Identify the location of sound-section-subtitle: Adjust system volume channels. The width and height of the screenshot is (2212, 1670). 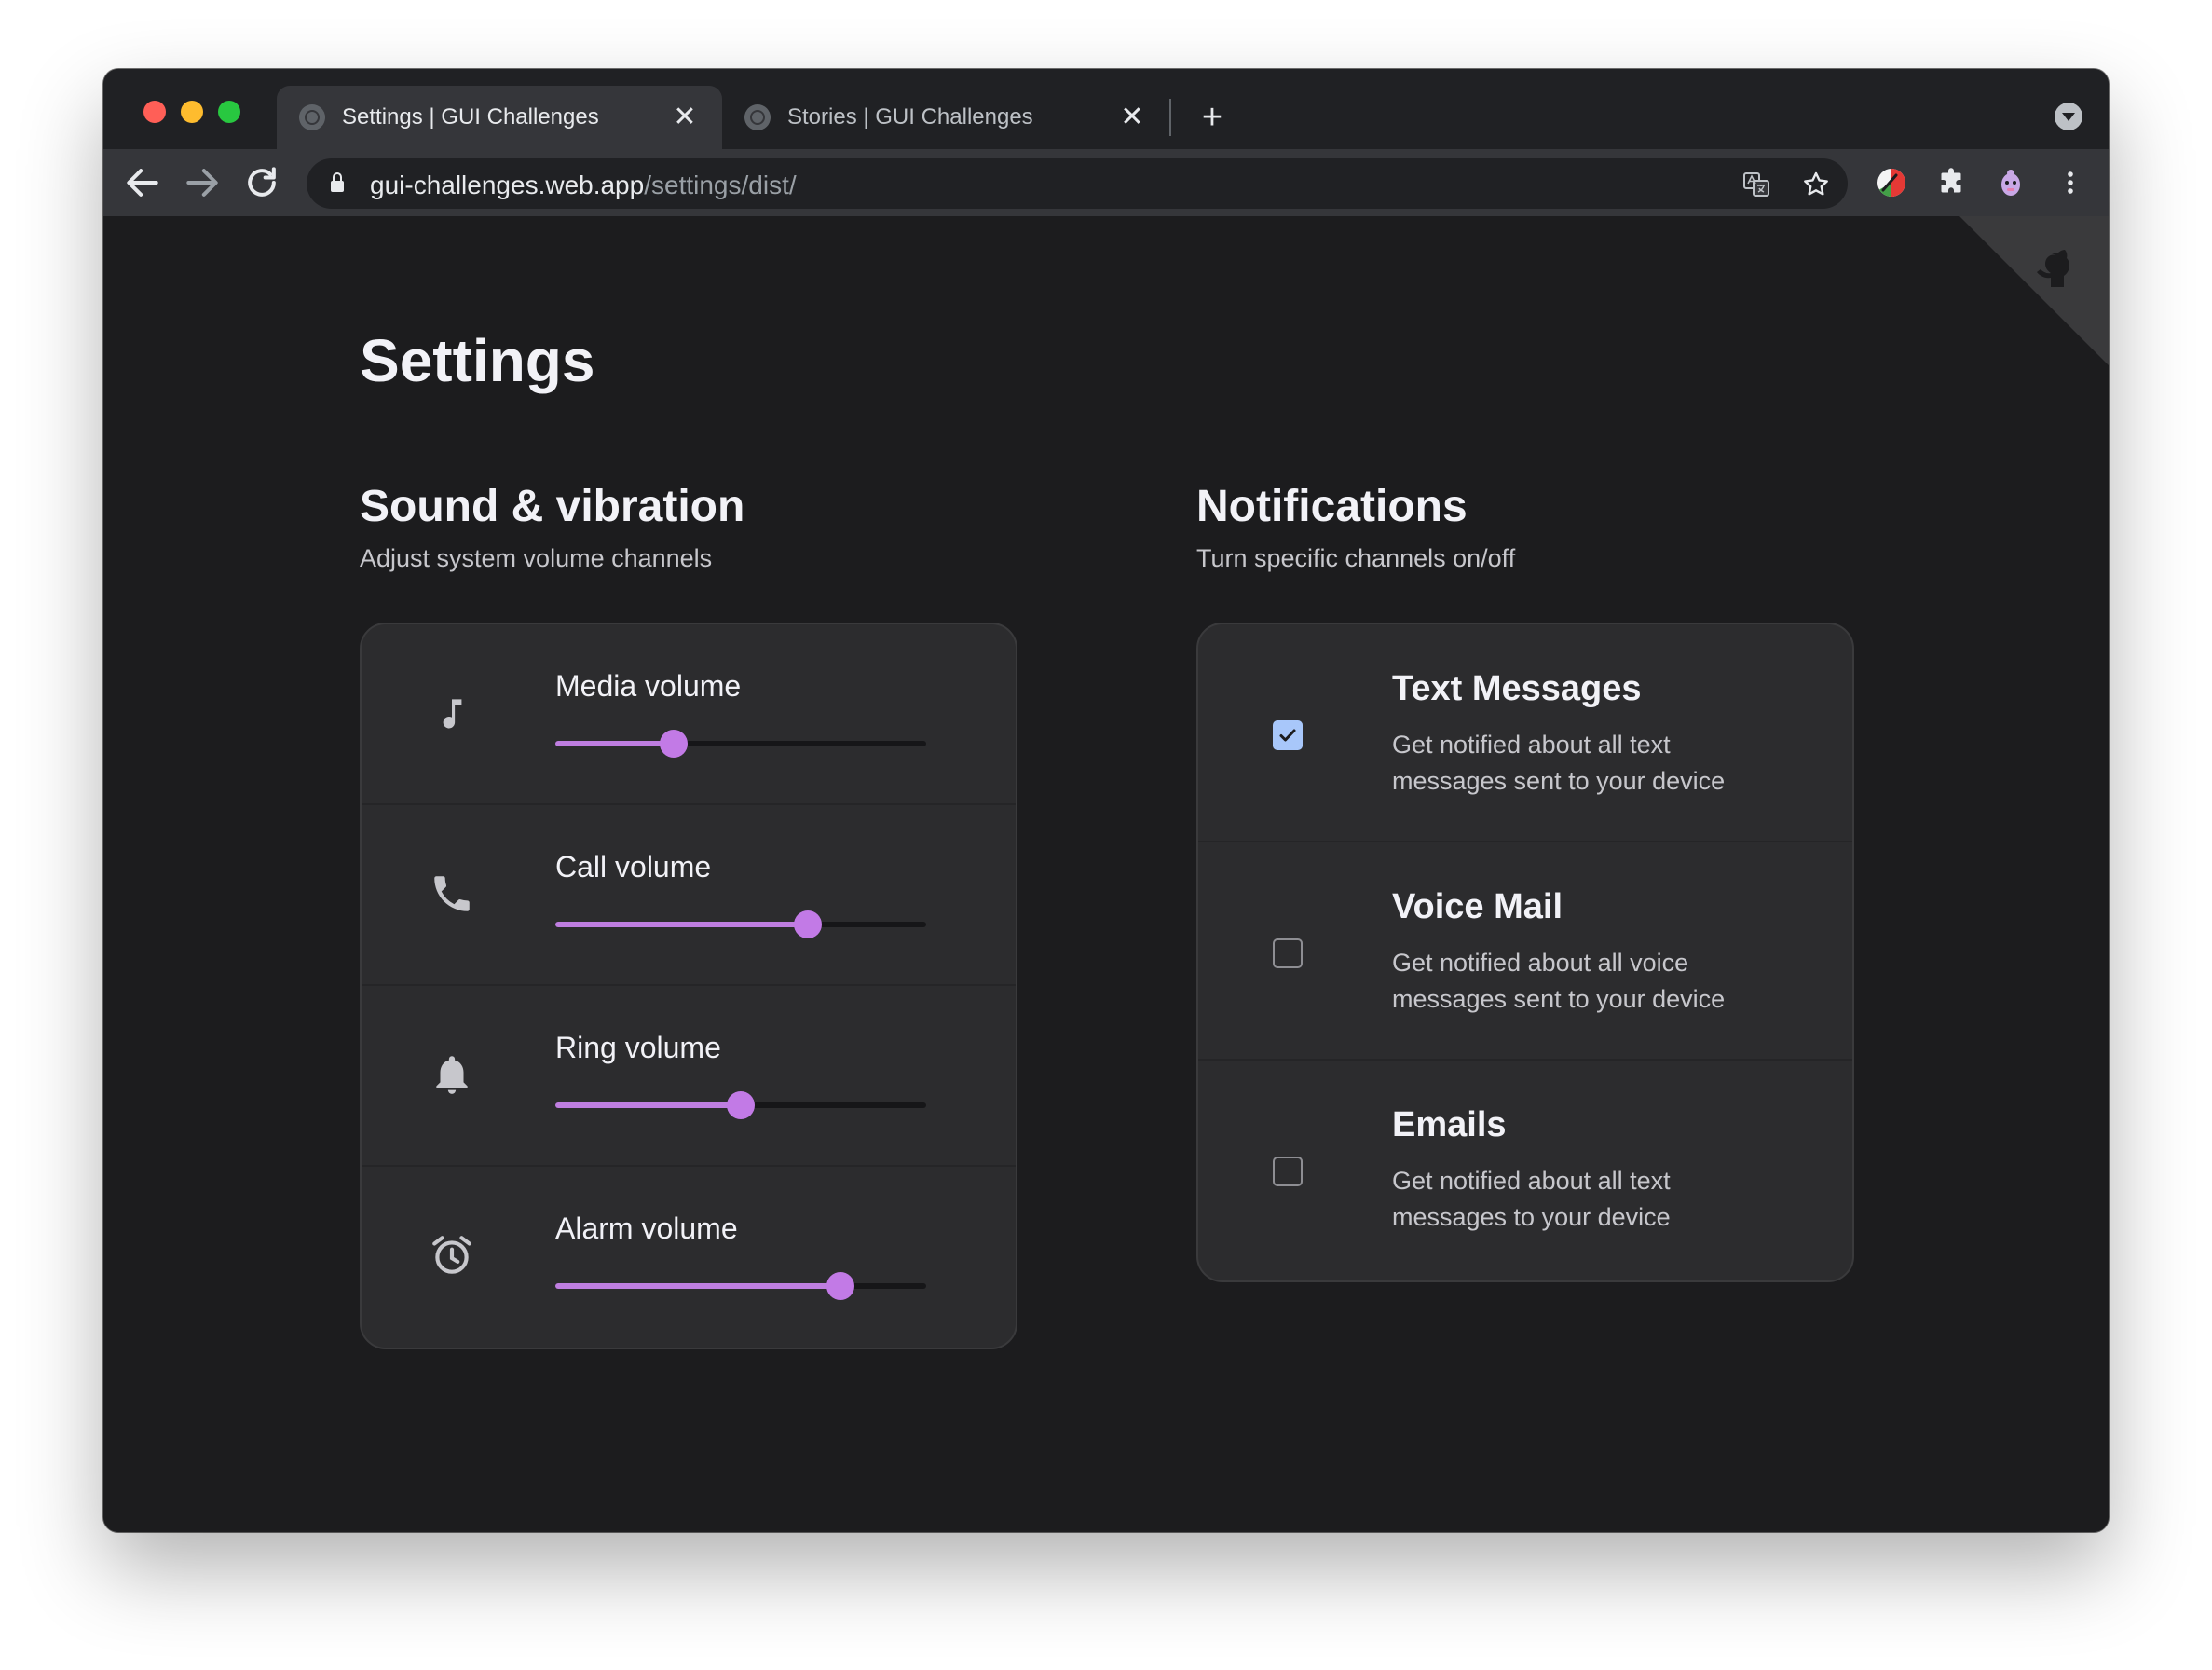
(536, 558).